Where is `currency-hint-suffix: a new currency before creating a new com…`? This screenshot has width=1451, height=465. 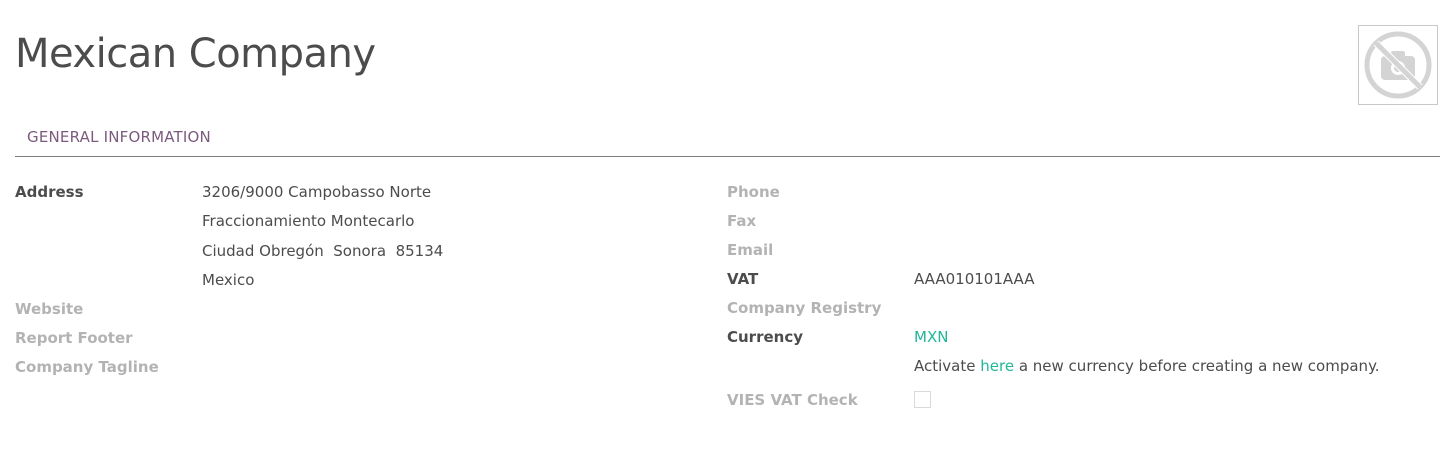 currency-hint-suffix: a new currency before creating a new com… is located at coordinates (1197, 366).